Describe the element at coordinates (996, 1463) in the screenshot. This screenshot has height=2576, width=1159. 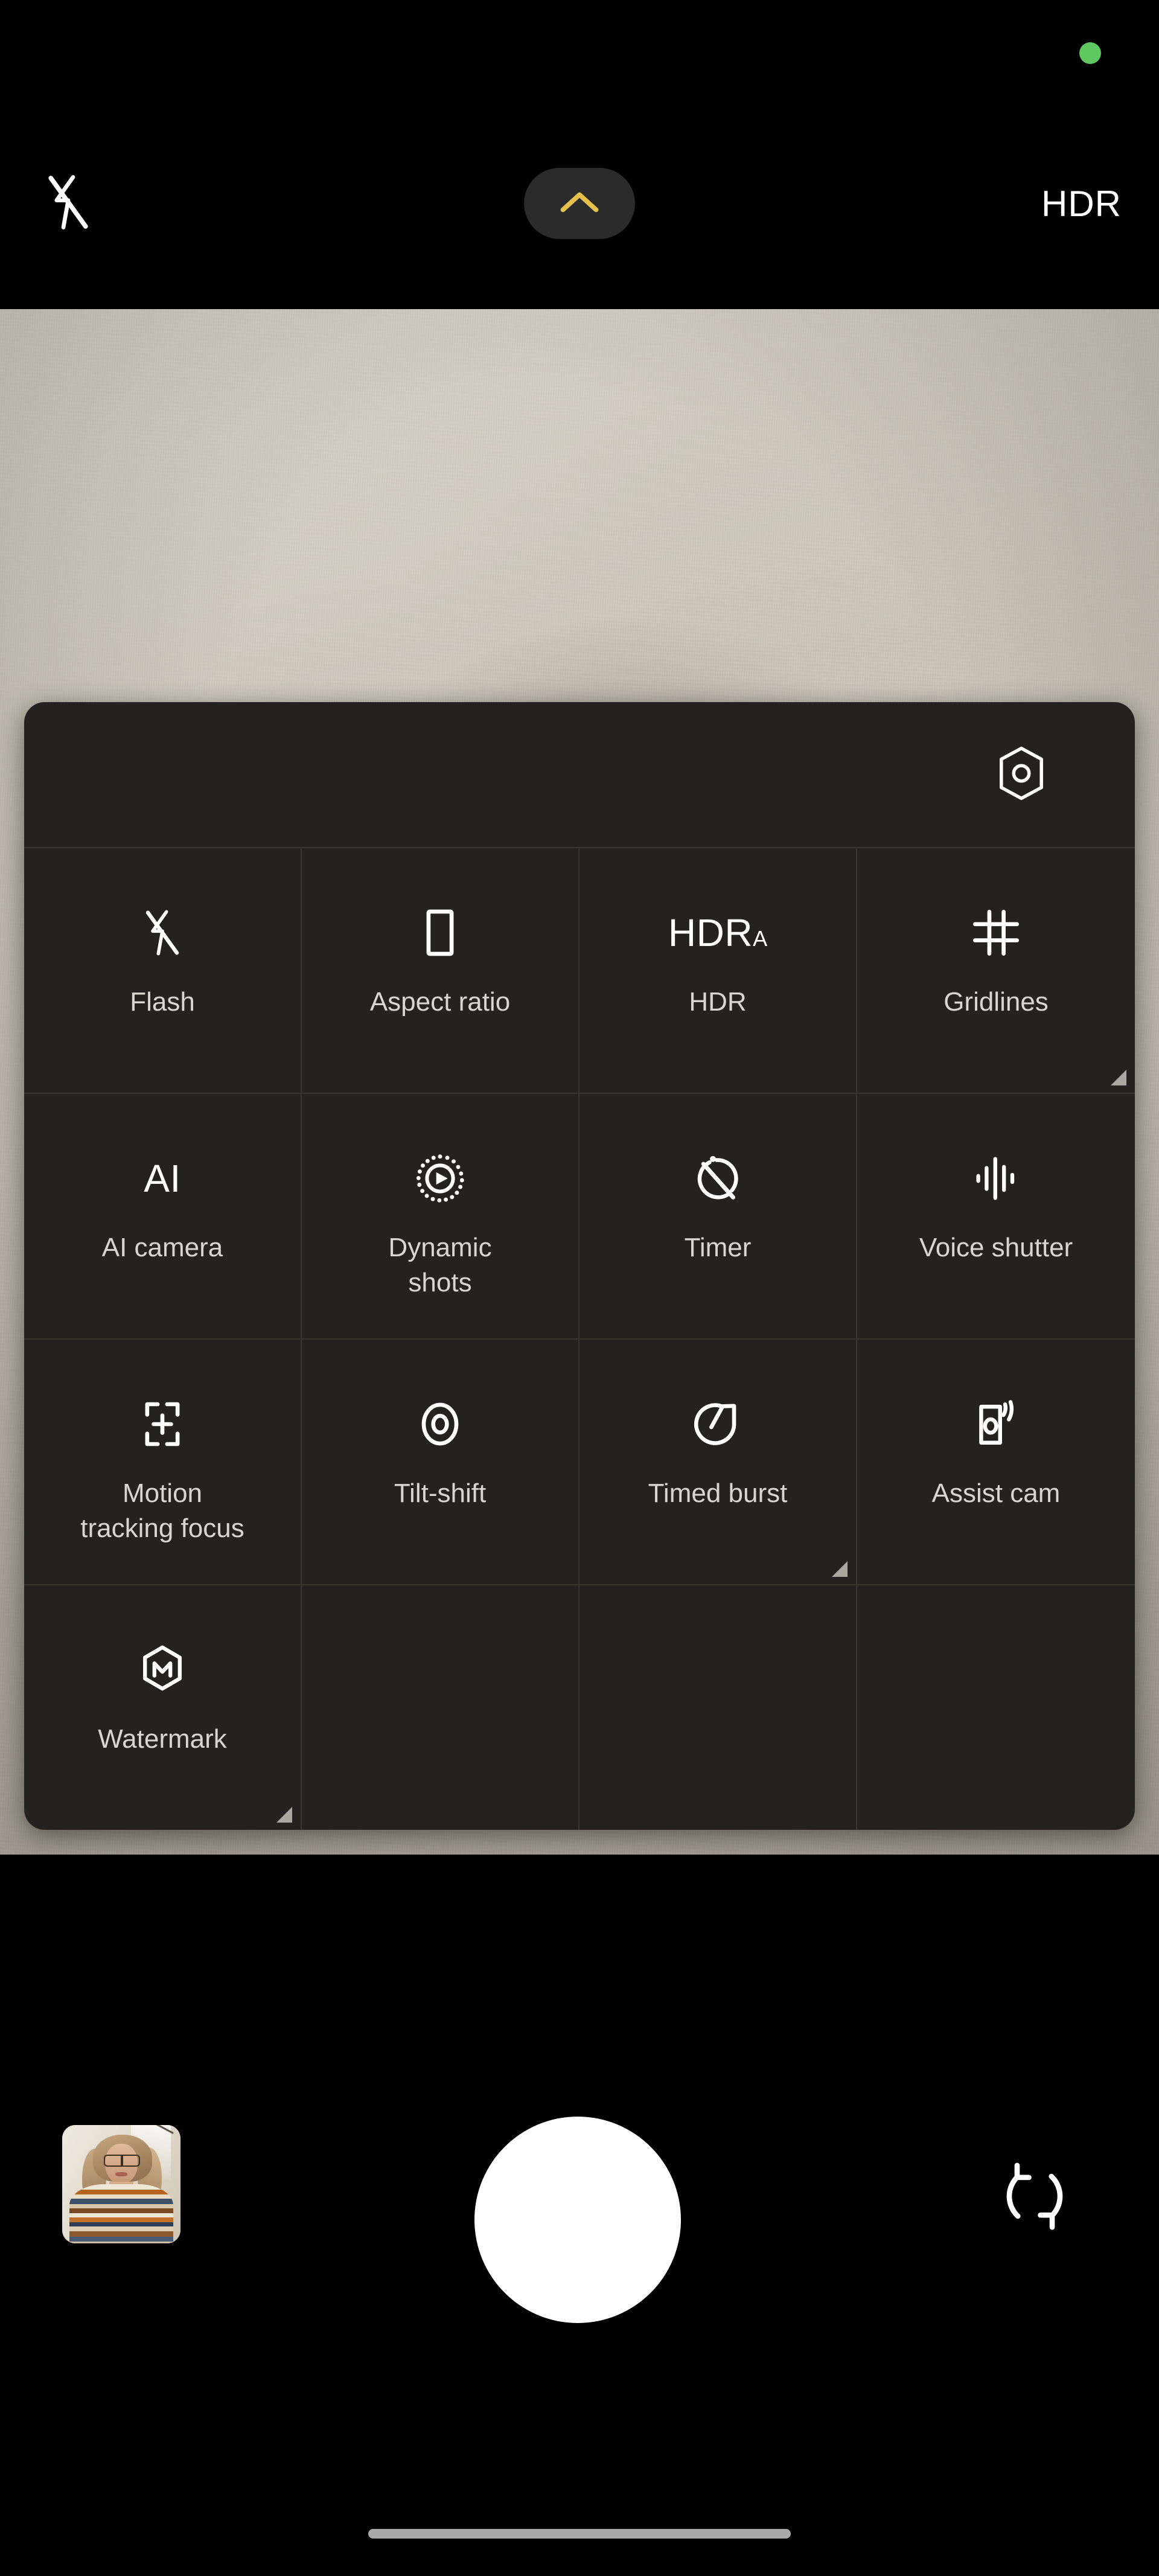
I see `setting-assist-cam: Assist cam` at that location.